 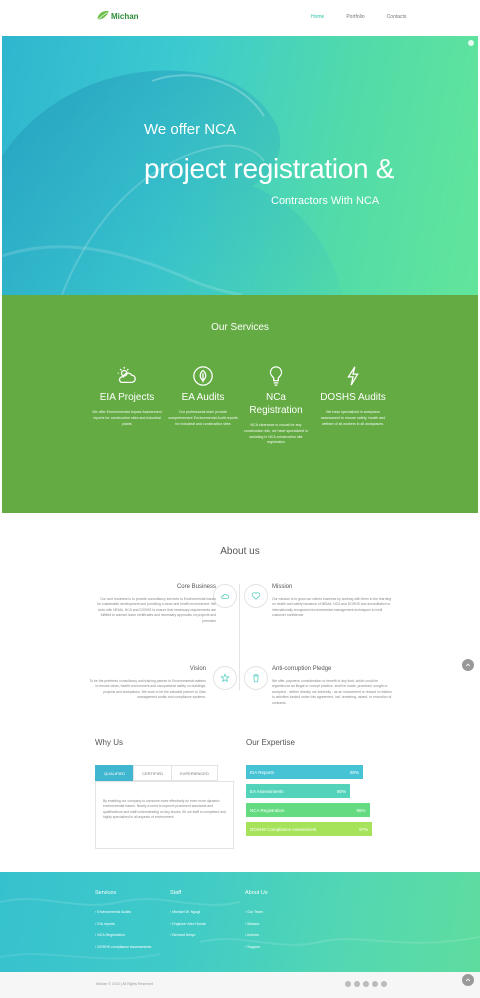 What do you see at coordinates (471, 43) in the screenshot?
I see `close-icon` at bounding box center [471, 43].